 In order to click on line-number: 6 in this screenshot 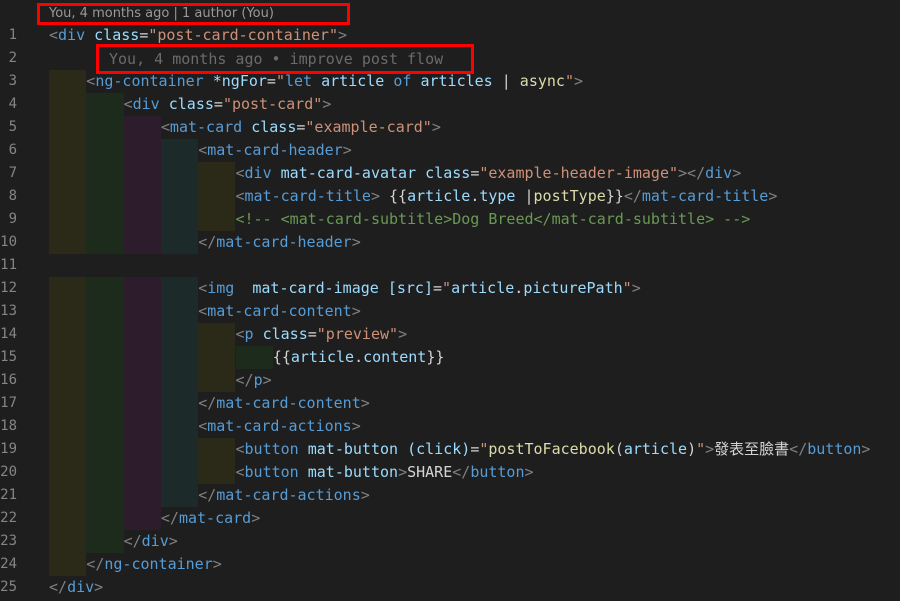, I will do `click(12, 150)`.